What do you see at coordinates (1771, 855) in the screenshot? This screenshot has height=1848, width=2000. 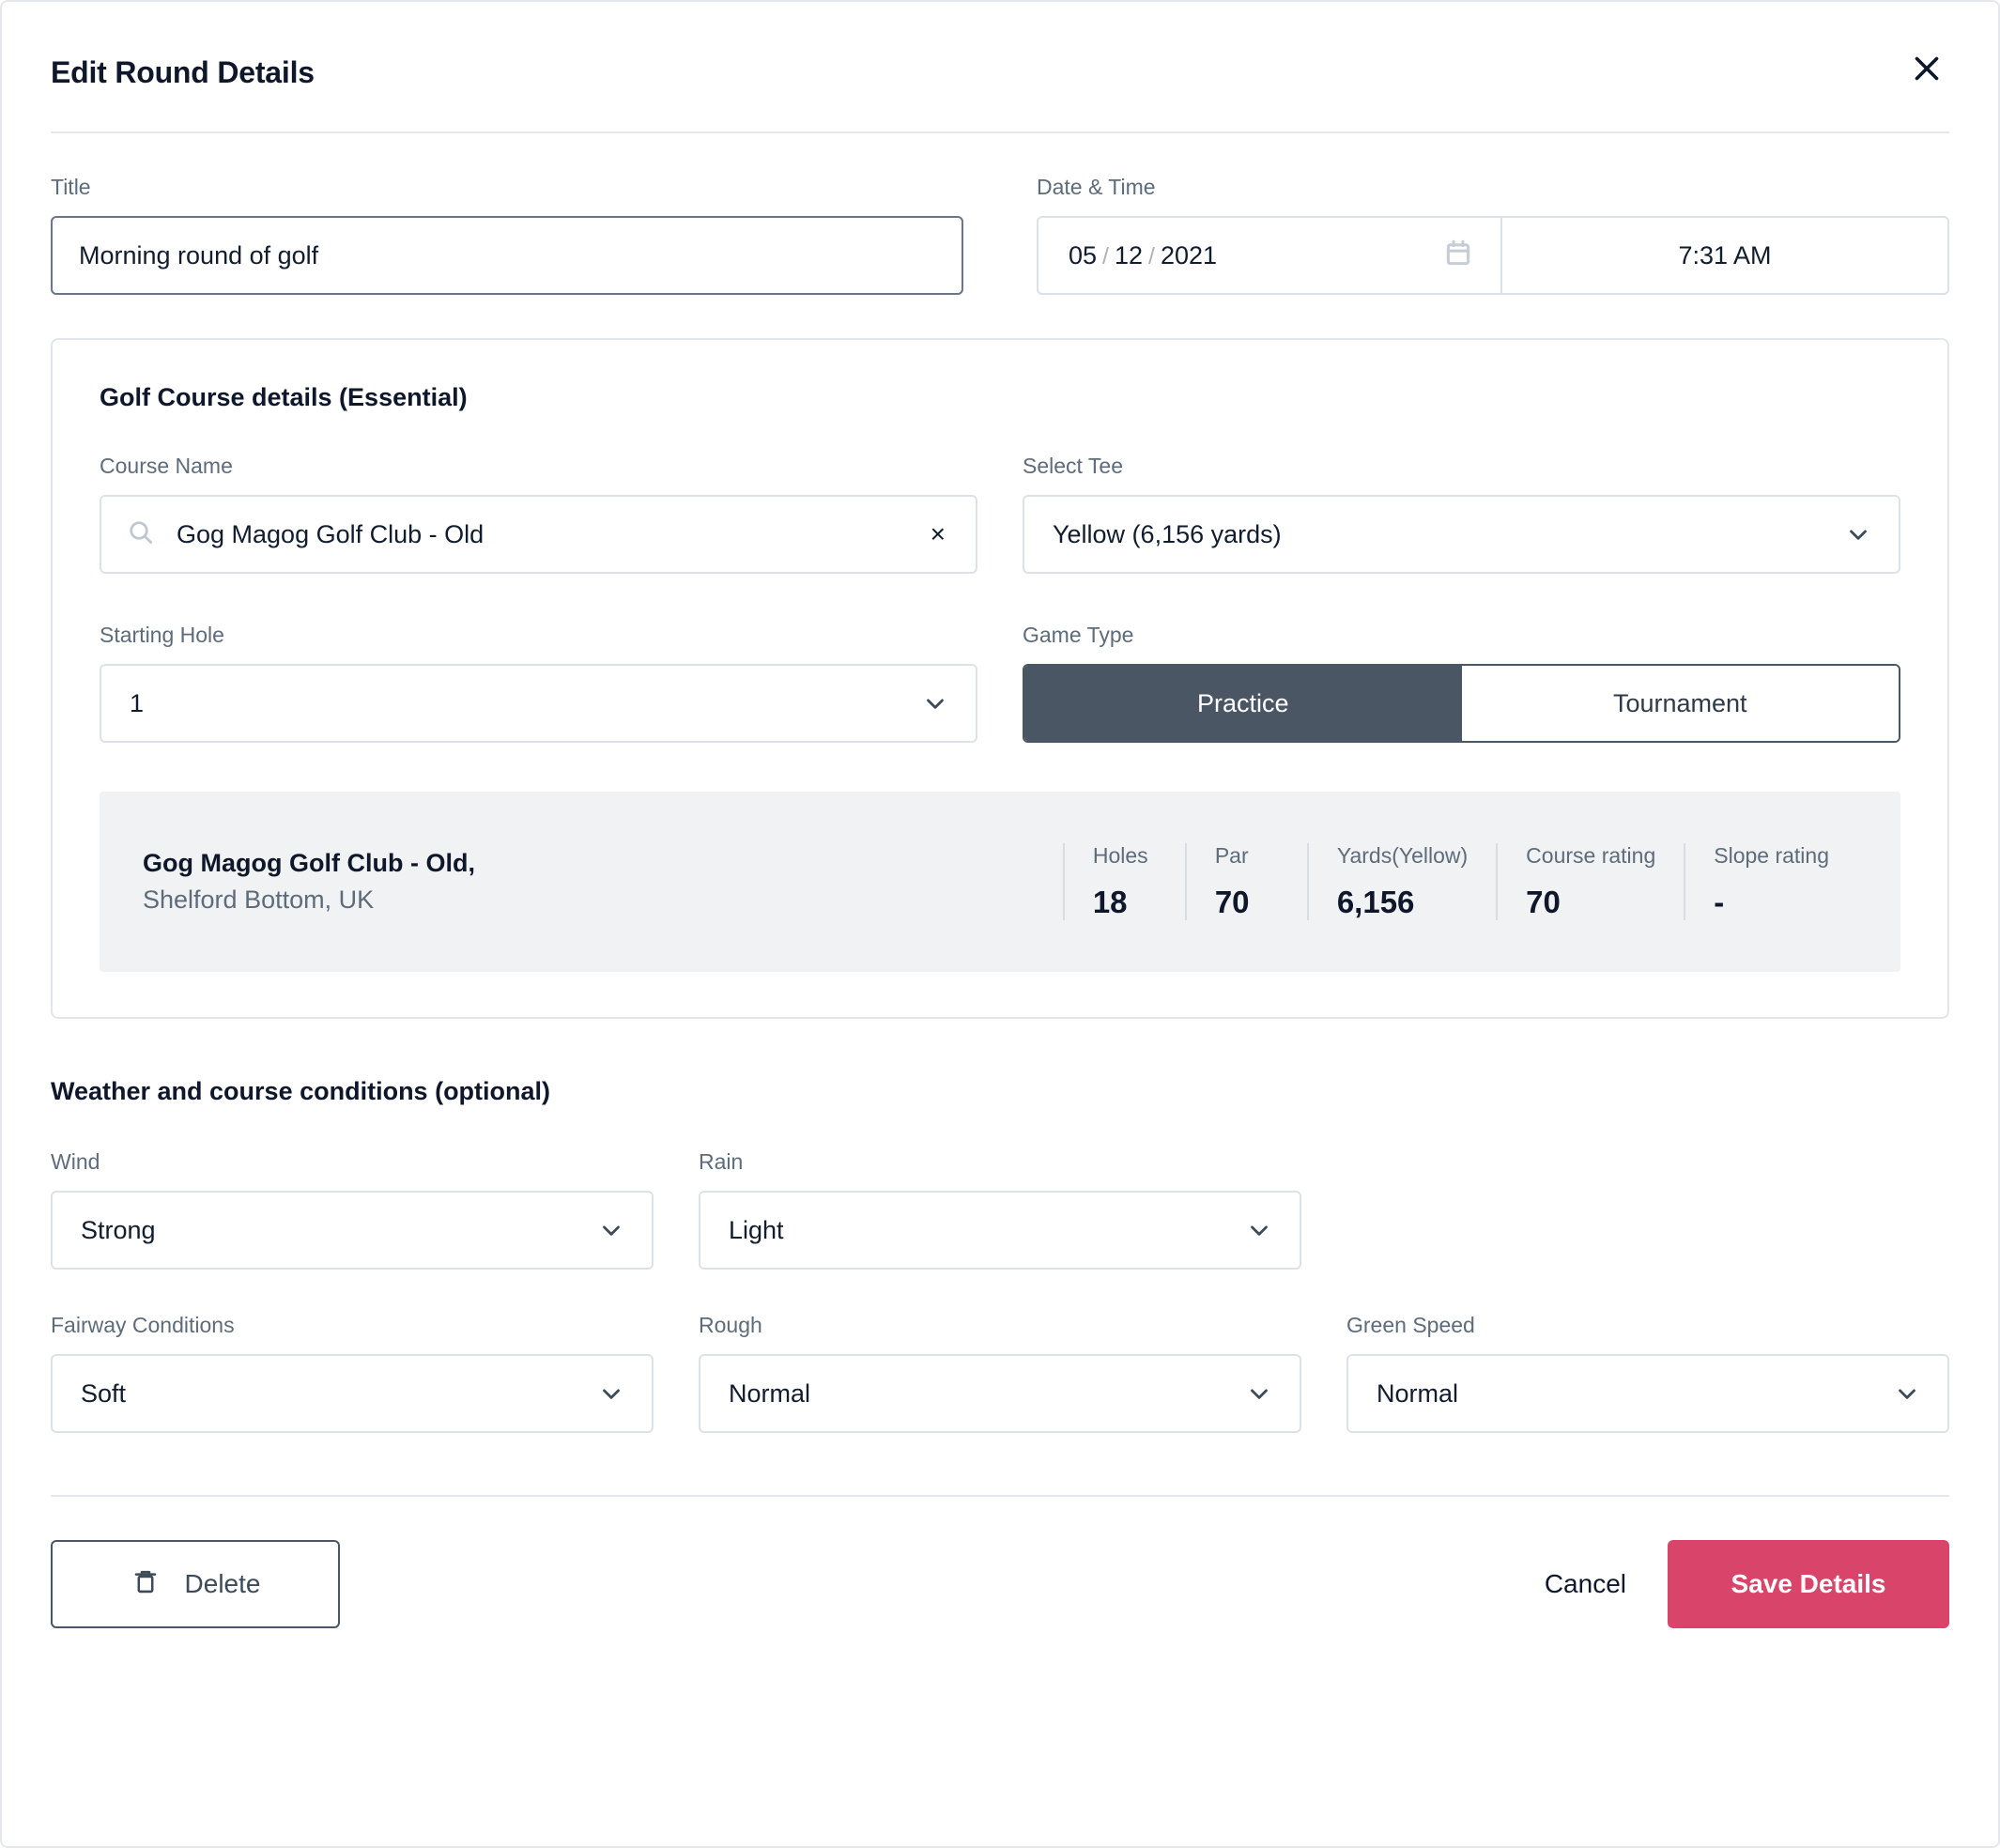 I see `stat-slope-rating-label: Slope rating` at bounding box center [1771, 855].